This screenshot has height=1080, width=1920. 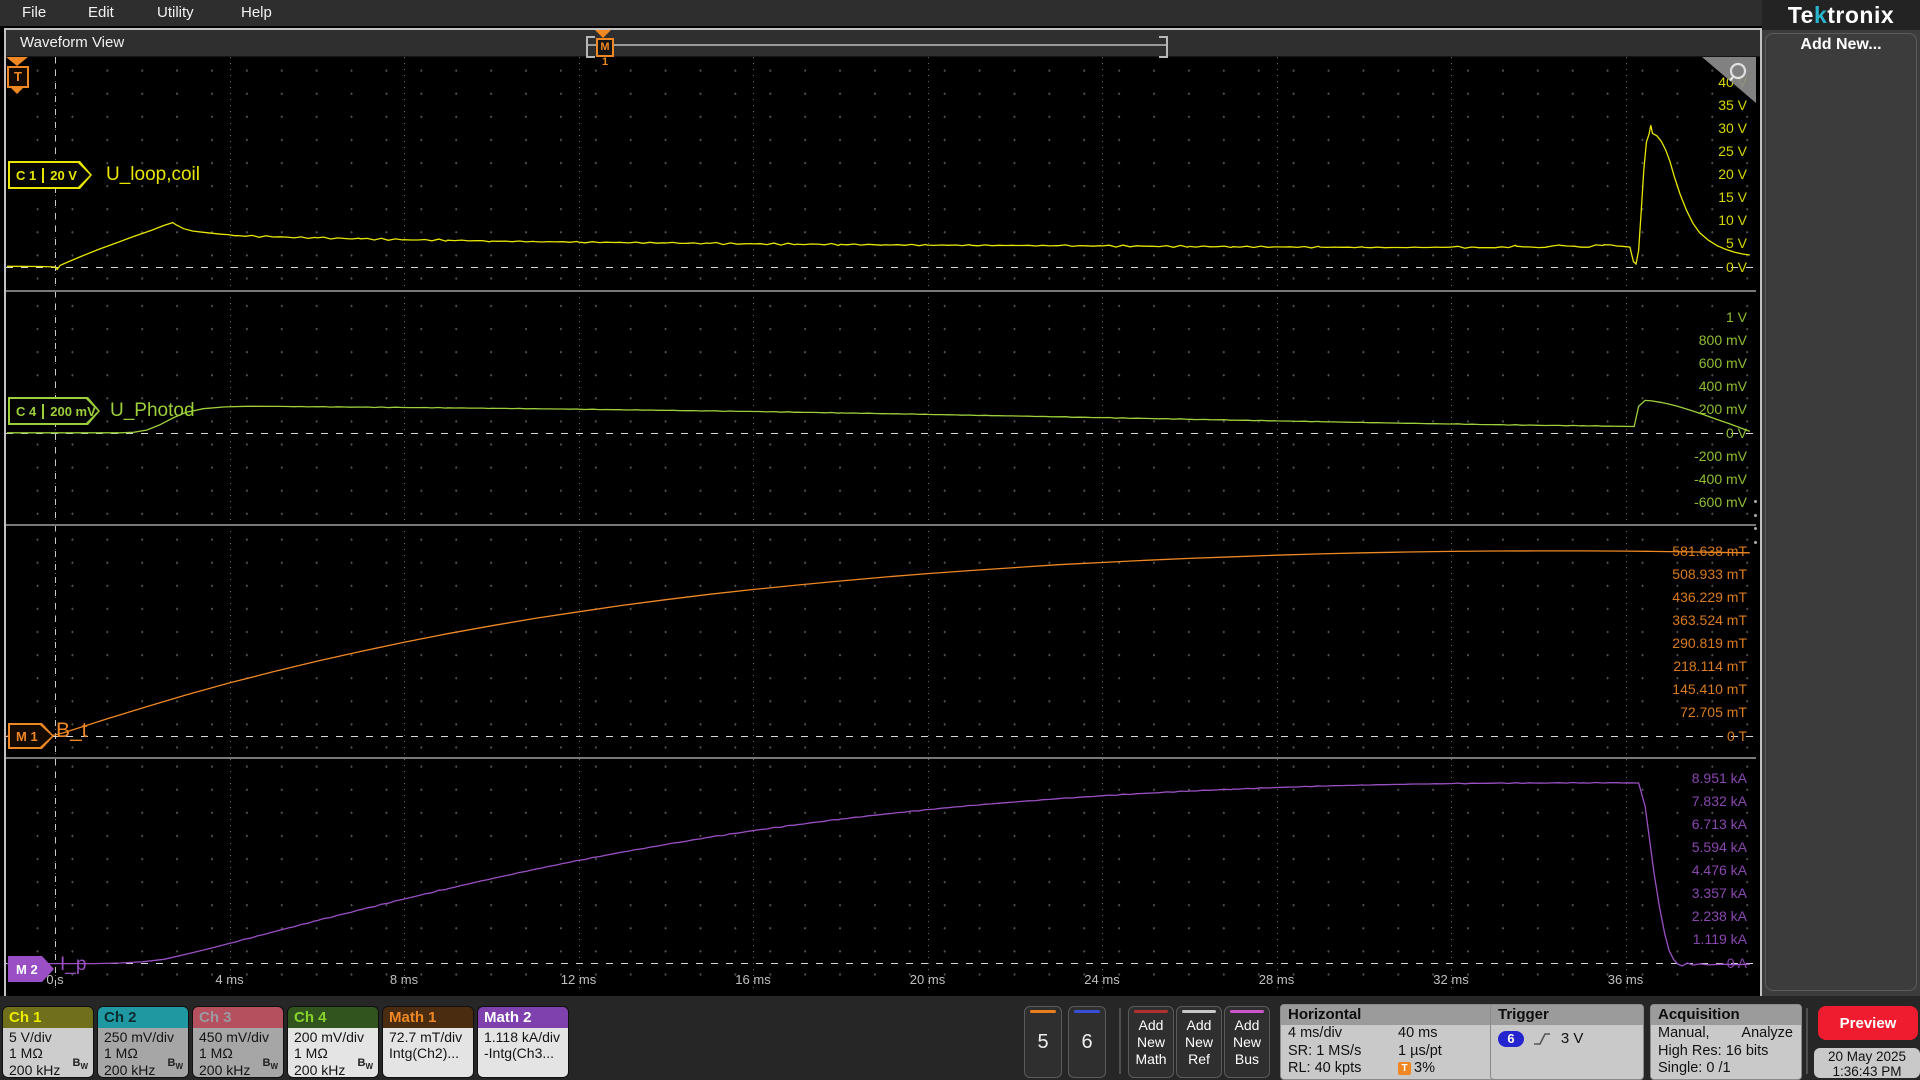 I want to click on channel-badge-ch3: Ch 3 450 mV/div 1 MΩ 200 kHz BW, so click(x=238, y=1042).